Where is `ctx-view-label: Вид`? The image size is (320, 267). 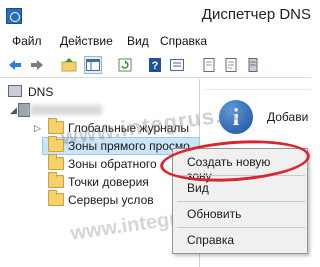
ctx-view-label: Вид is located at coordinates (198, 188).